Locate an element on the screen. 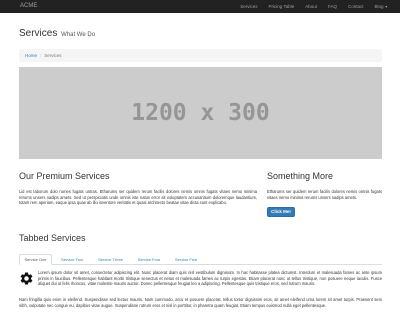  page-title: Services What We Do is located at coordinates (57, 33).